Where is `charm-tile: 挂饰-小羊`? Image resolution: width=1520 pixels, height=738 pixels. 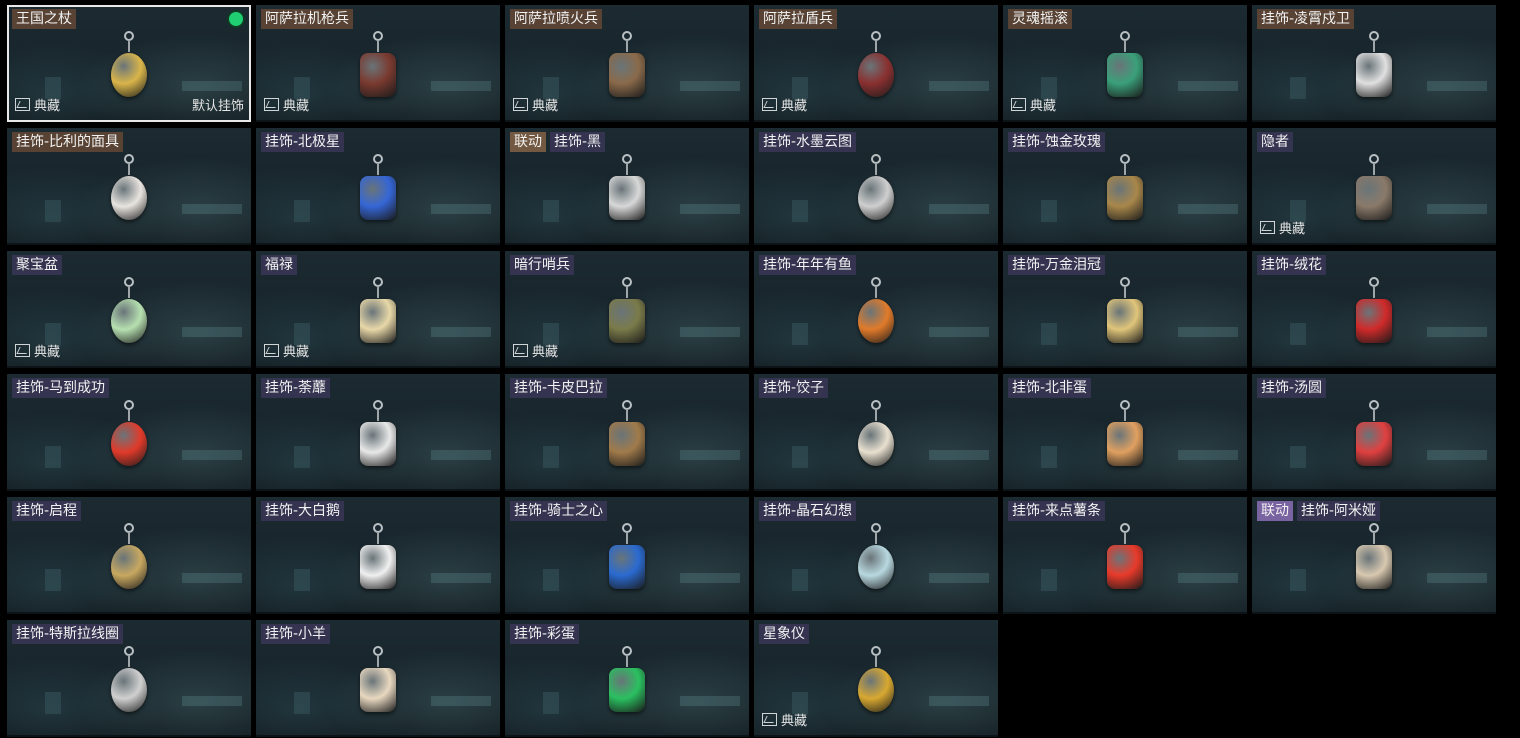 charm-tile: 挂饰-小羊 is located at coordinates (378, 678).